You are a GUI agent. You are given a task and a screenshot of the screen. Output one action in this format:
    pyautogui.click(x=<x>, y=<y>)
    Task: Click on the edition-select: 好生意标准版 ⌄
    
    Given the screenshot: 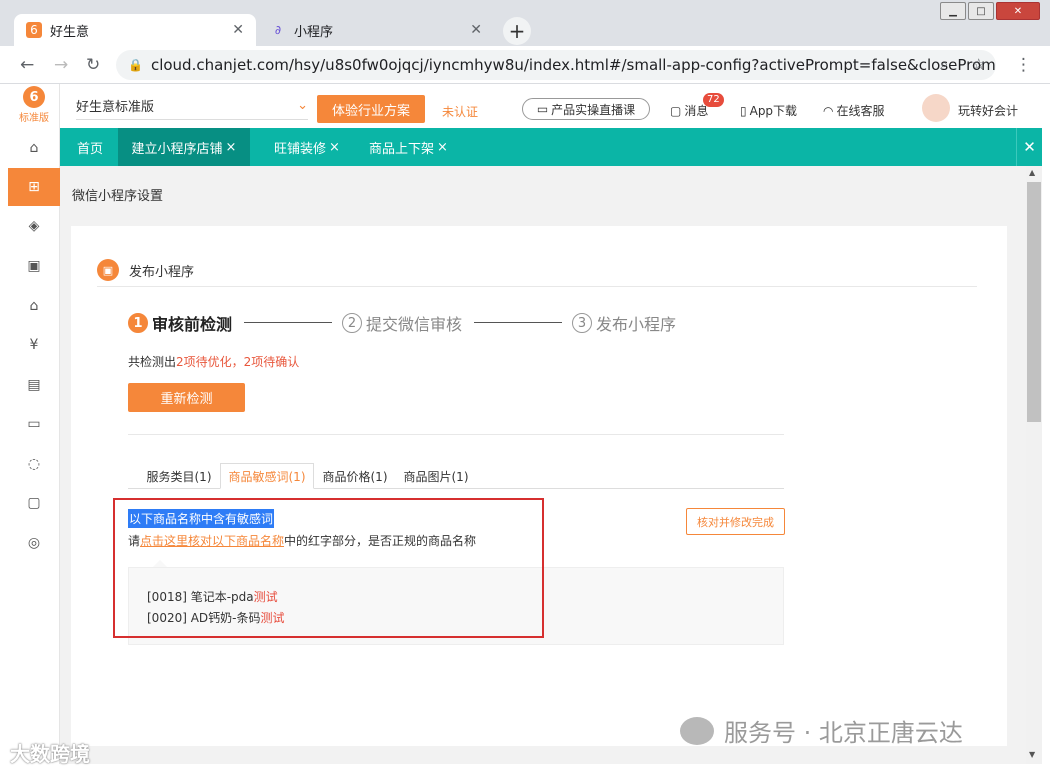 What is the action you would take?
    pyautogui.click(x=192, y=106)
    